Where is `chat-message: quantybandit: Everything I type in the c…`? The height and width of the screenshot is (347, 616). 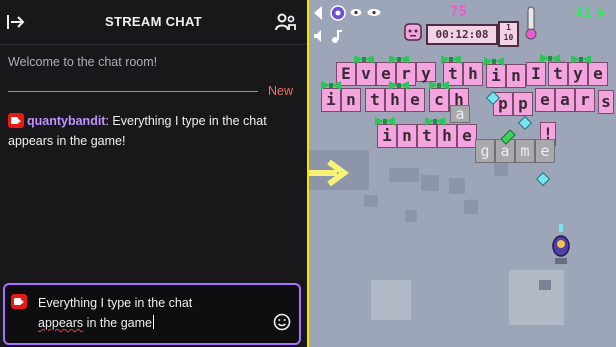
chat-message: quantybandit: Everything I type in the c… is located at coordinates (153, 131).